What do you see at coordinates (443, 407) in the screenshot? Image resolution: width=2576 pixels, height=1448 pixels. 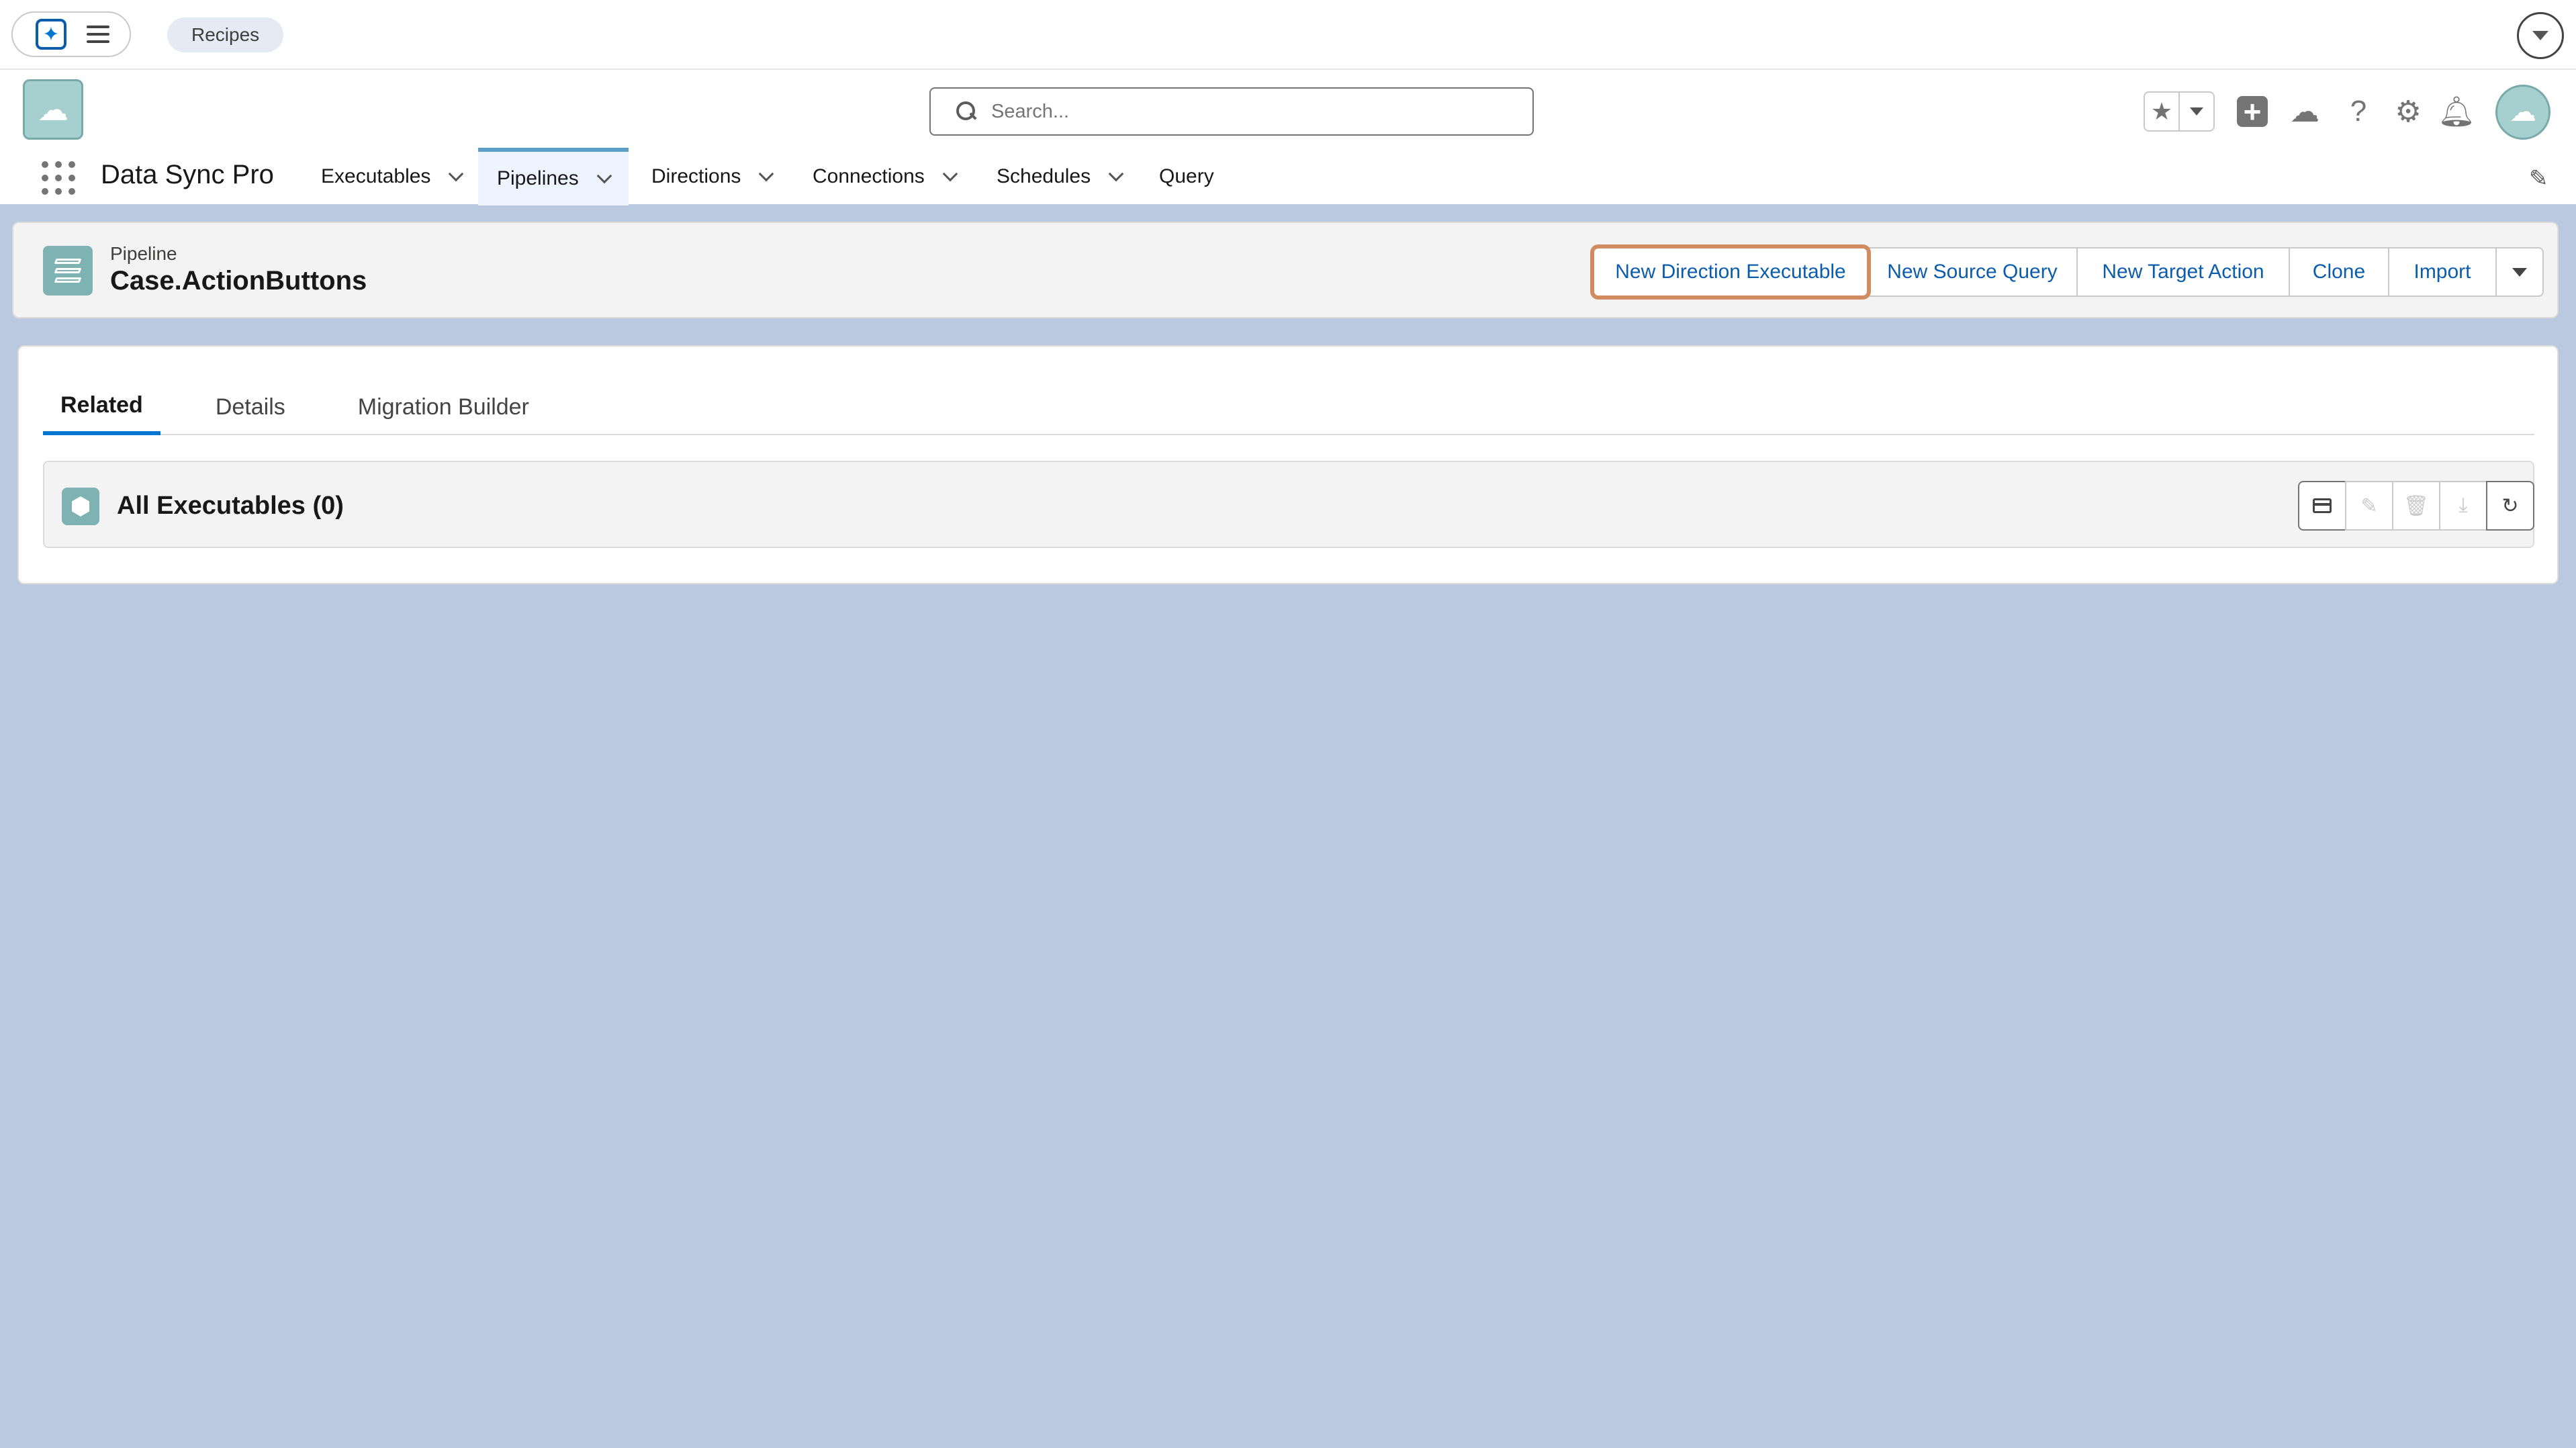 I see `tab-migration-builder: Migration Builder` at bounding box center [443, 407].